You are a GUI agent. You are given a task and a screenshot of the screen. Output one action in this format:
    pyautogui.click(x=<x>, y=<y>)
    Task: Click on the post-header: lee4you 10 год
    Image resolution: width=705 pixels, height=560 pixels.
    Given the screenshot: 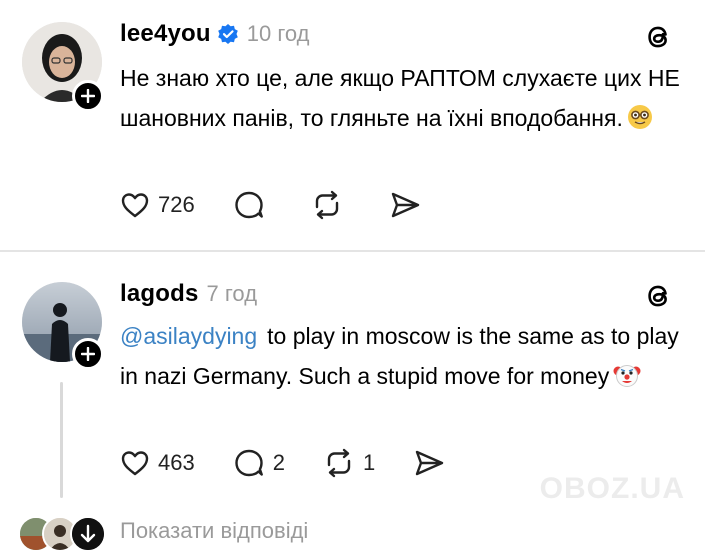 What is the action you would take?
    pyautogui.click(x=215, y=34)
    